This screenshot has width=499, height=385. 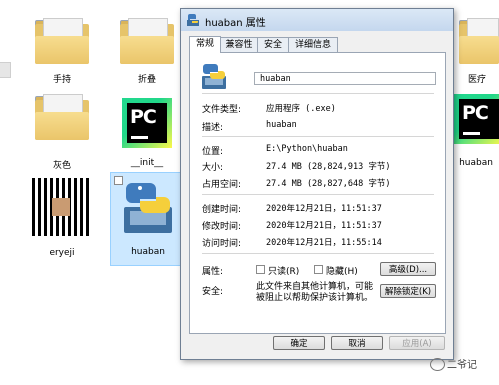 What do you see at coordinates (283, 270) in the screenshot?
I see `readonly-label: 只读(R)` at bounding box center [283, 270].